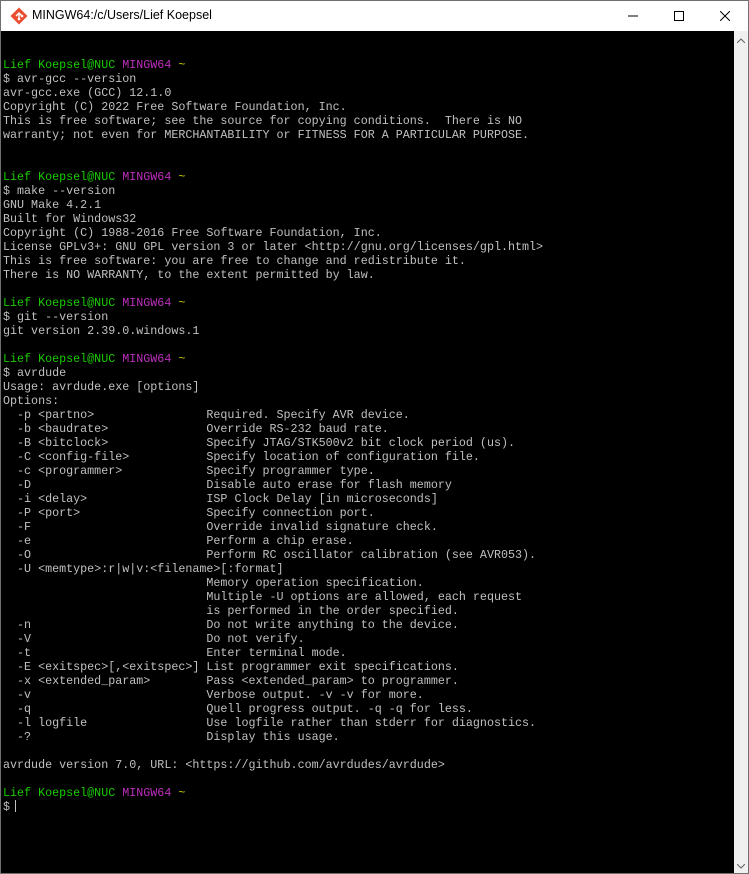 This screenshot has height=874, width=749. What do you see at coordinates (70, 219) in the screenshot?
I see `output-line: Built for Windows32` at bounding box center [70, 219].